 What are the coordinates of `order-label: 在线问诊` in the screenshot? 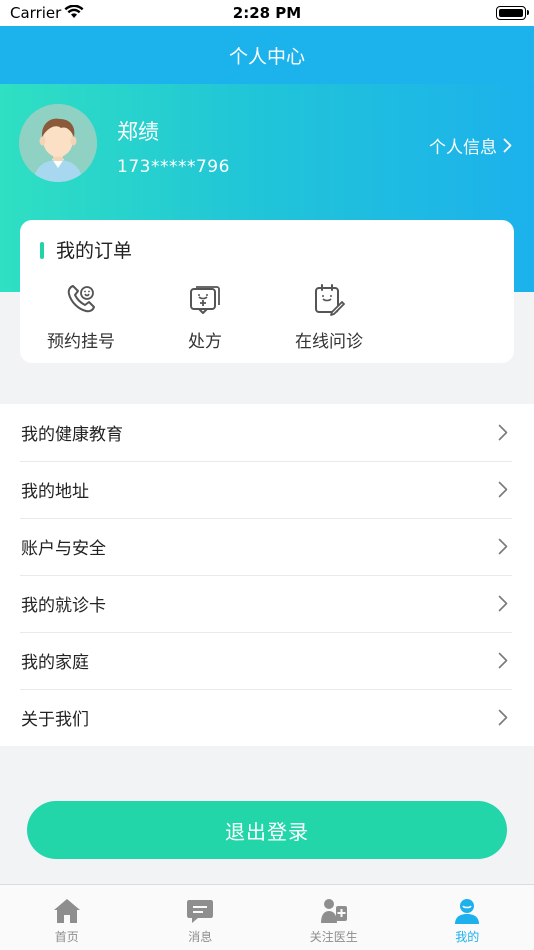 It's located at (329, 342).